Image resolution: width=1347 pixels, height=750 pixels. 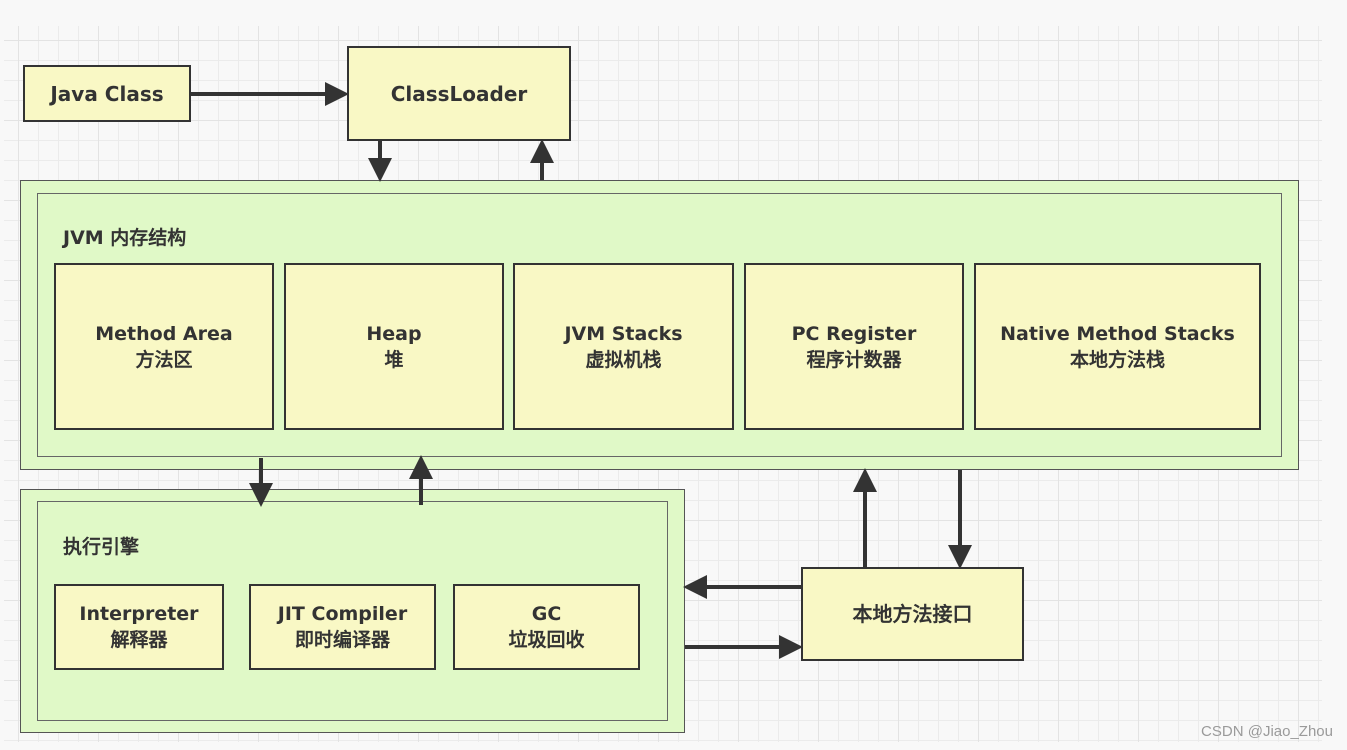 What do you see at coordinates (623, 346) in the screenshot?
I see `jvm-stacks-node: JVM Stacks 虚拟机栈` at bounding box center [623, 346].